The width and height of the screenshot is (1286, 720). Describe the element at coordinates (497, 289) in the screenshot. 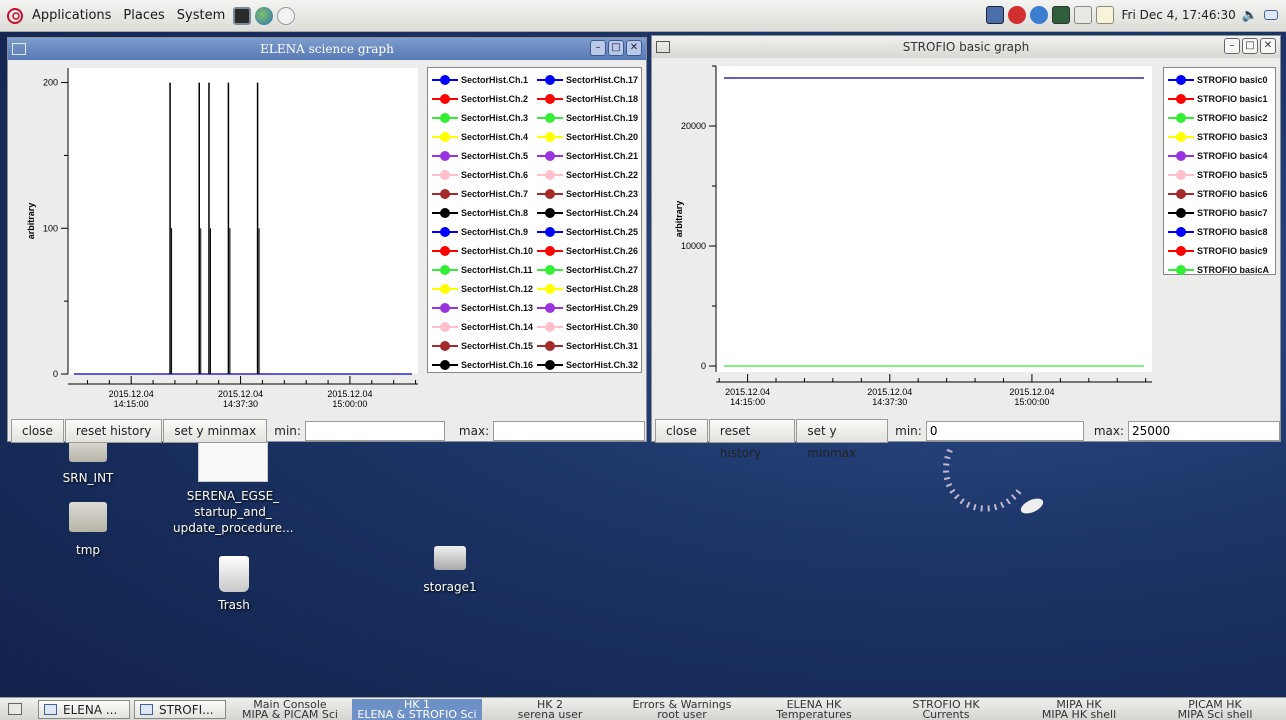

I see `legend-label: SectorHist.Ch.12` at that location.